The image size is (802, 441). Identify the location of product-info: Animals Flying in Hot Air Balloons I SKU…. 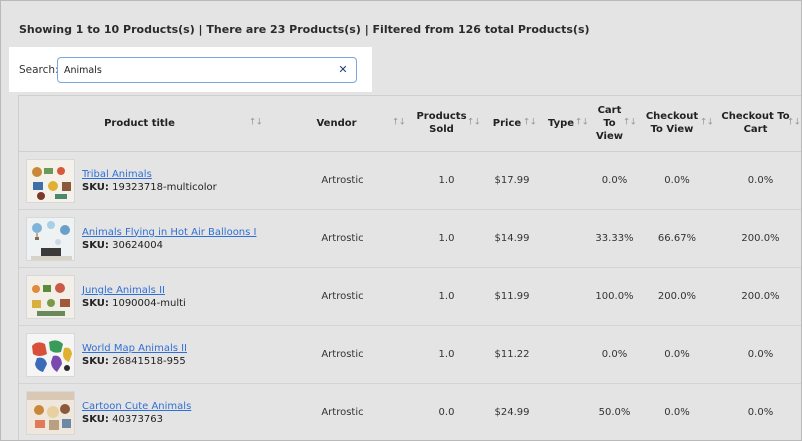
(169, 239).